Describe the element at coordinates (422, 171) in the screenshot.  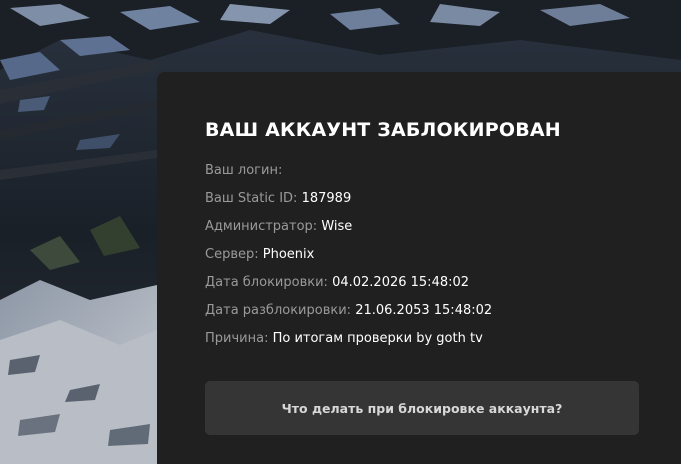
I see `login-row: Ваш логин:` at that location.